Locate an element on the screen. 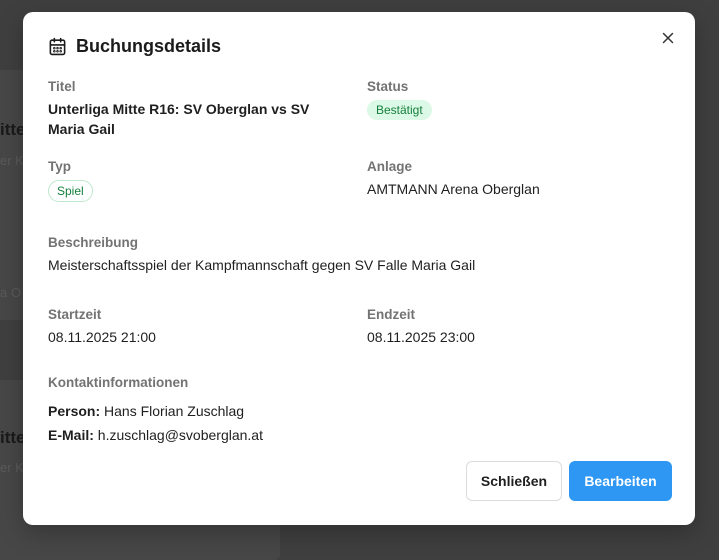 The height and width of the screenshot is (560, 719). field-value: 08.11.2025 23:00 is located at coordinates (421, 337).